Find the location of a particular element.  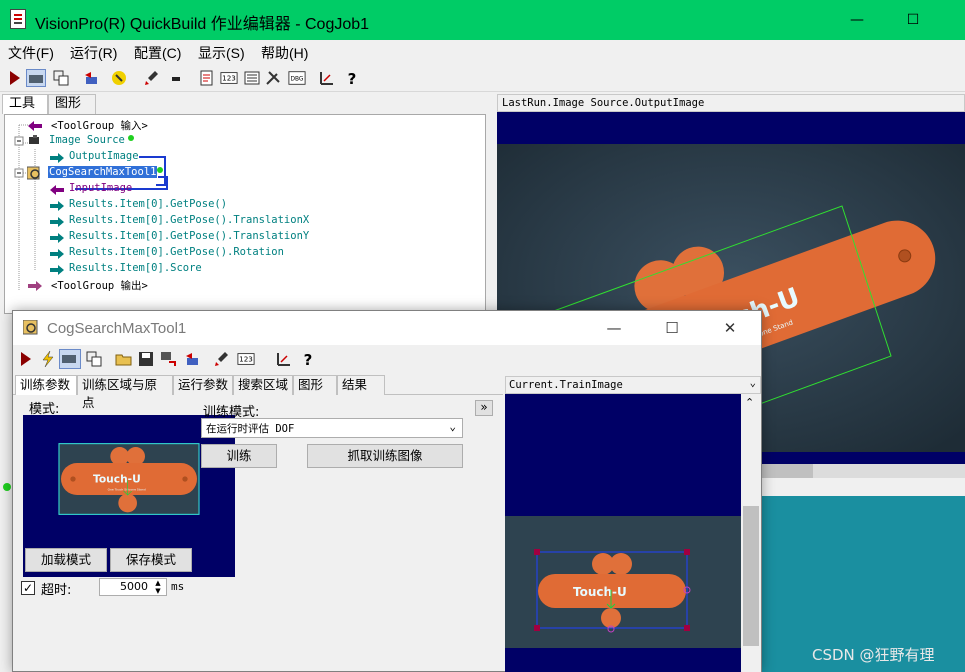

grab-train-image-button: 抓取训练图像 is located at coordinates (385, 456).